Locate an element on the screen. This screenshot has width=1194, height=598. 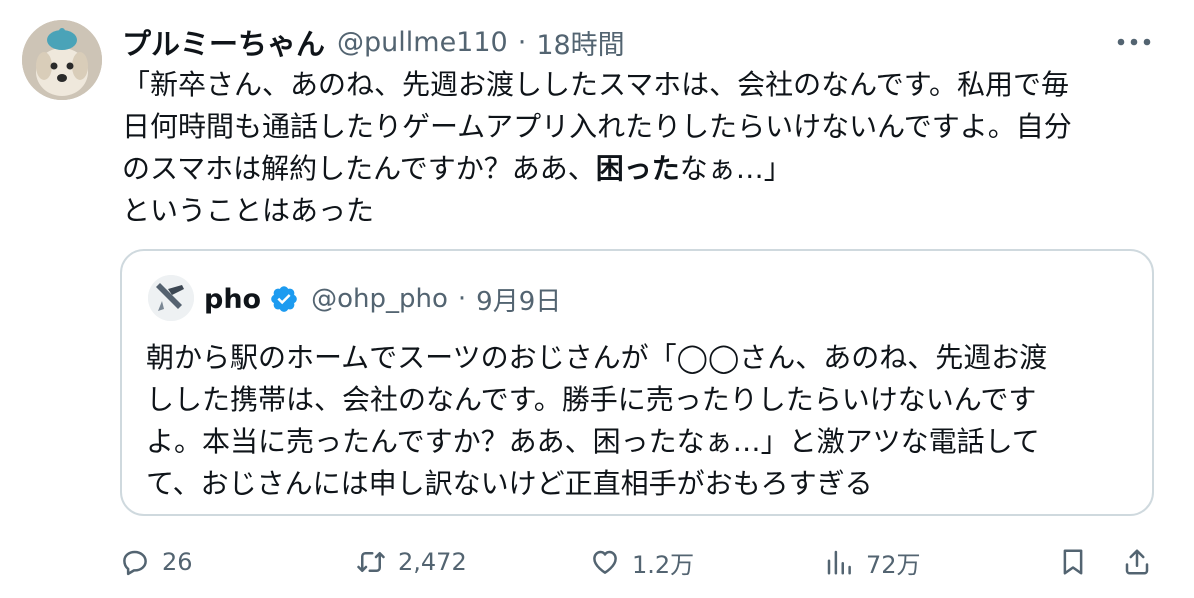
views-button: 72万 is located at coordinates (872, 562).